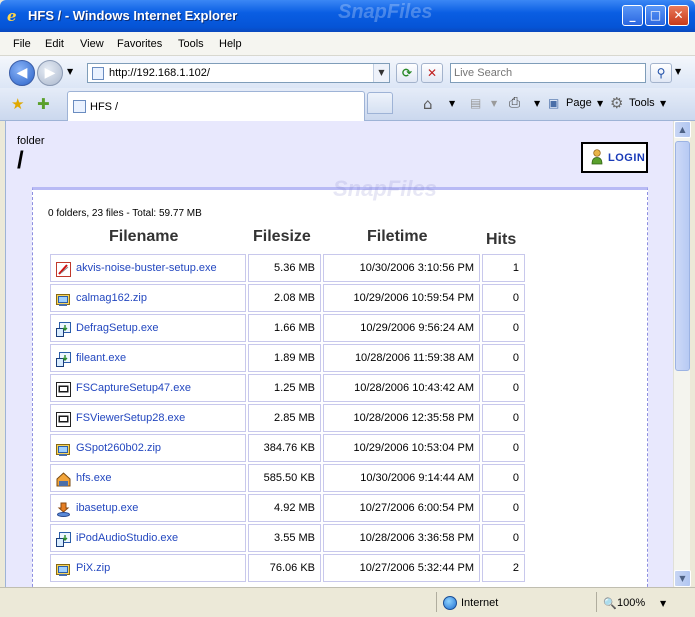 The image size is (695, 617). Describe the element at coordinates (401, 358) in the screenshot. I see `file-time-cell: 10/28/2006 11:59:38 AM` at that location.